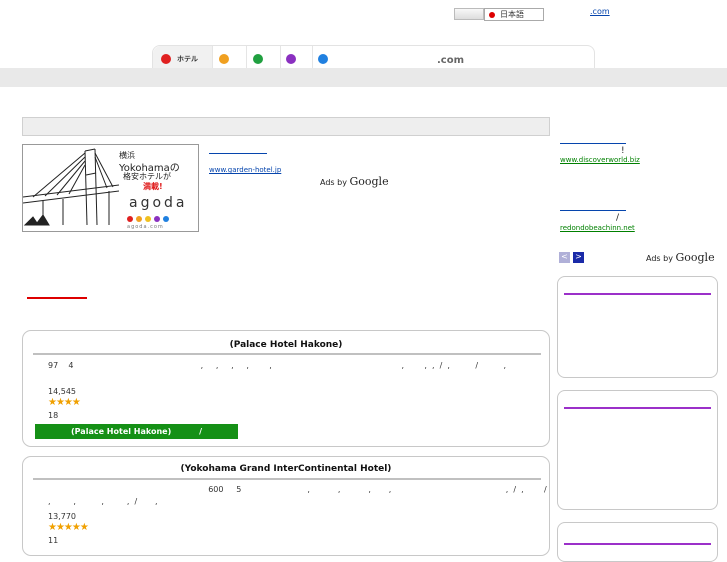  Describe the element at coordinates (158, 203) in the screenshot. I see `agoda-logo: agoda` at that location.